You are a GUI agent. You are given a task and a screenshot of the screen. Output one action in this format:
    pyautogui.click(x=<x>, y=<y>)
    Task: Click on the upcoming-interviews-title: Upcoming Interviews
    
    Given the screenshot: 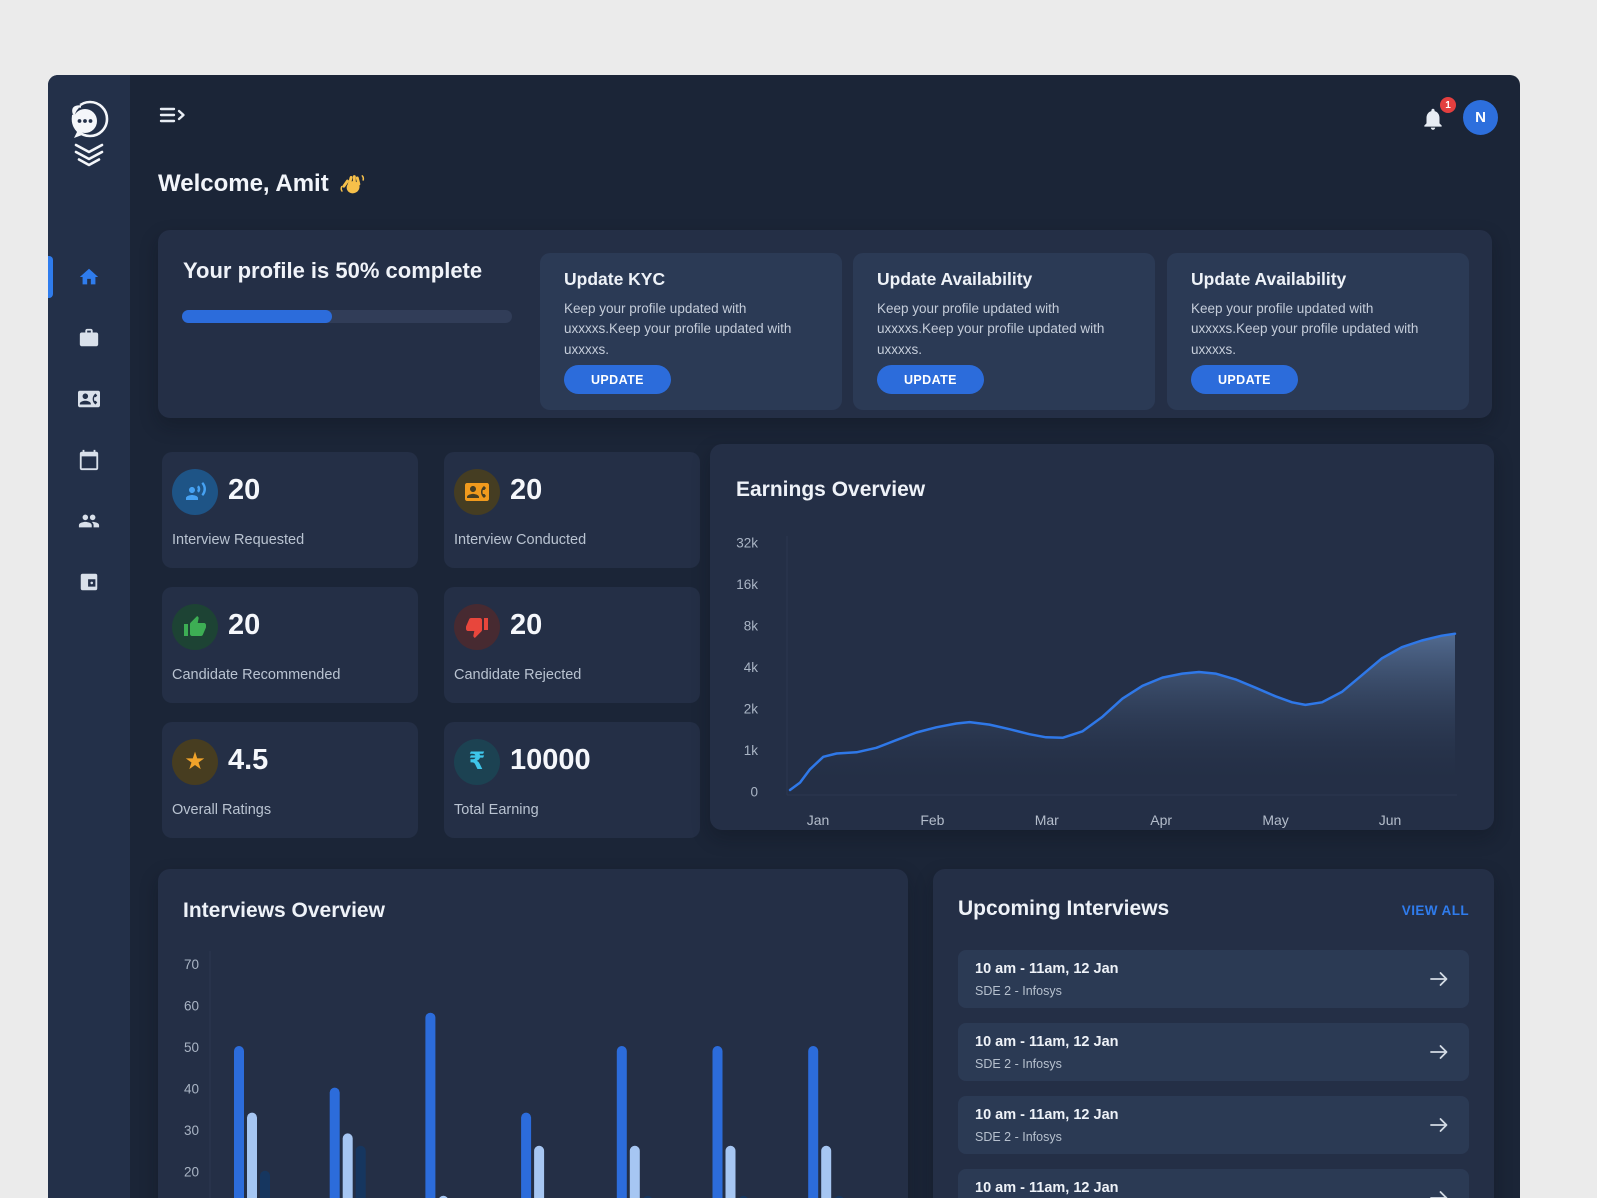 What is the action you would take?
    pyautogui.click(x=1064, y=908)
    